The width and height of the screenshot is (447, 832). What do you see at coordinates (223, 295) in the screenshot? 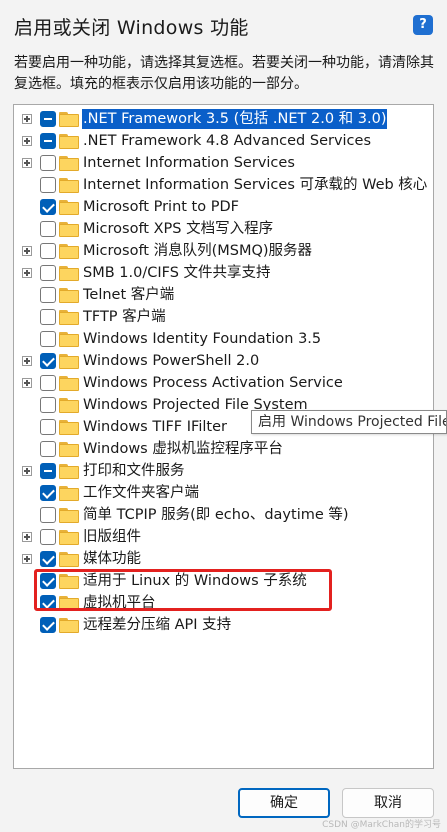
I see `feature-row: Telnet 客户端` at bounding box center [223, 295].